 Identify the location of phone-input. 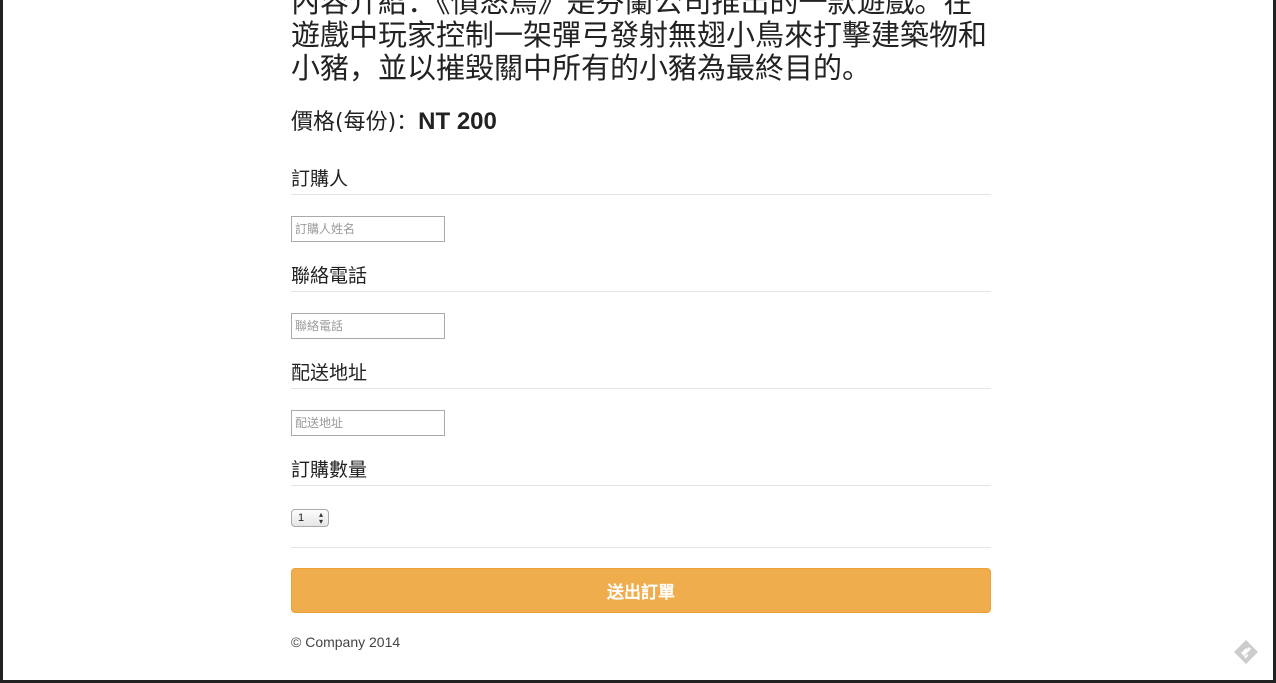
(368, 326).